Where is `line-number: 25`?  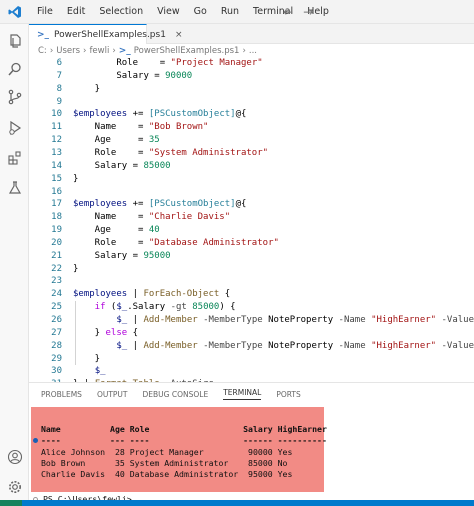 line-number: 25 is located at coordinates (56, 307).